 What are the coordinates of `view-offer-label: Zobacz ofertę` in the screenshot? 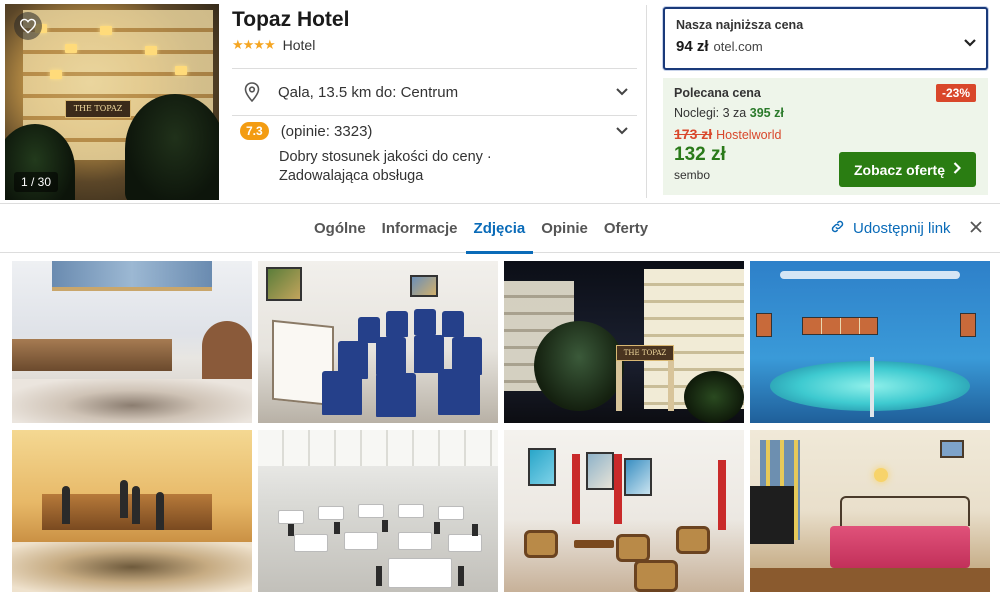 It's located at (899, 169).